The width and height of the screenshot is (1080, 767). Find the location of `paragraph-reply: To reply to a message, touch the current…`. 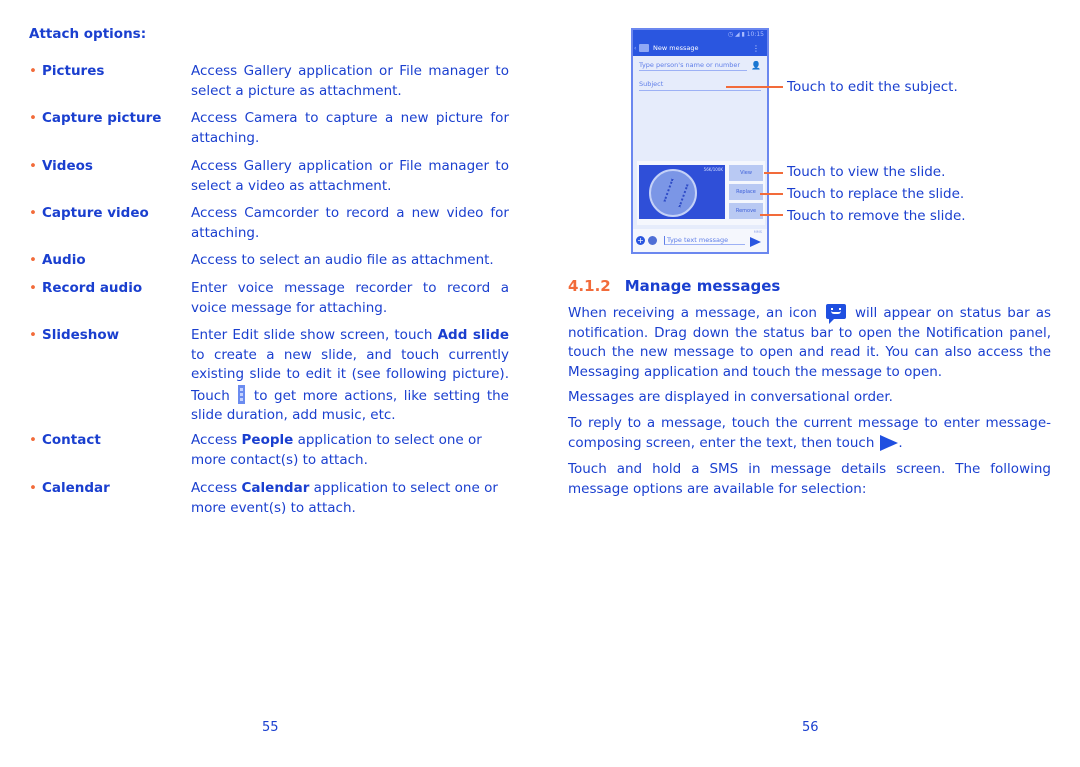

paragraph-reply: To reply to a message, touch the current… is located at coordinates (809, 433).